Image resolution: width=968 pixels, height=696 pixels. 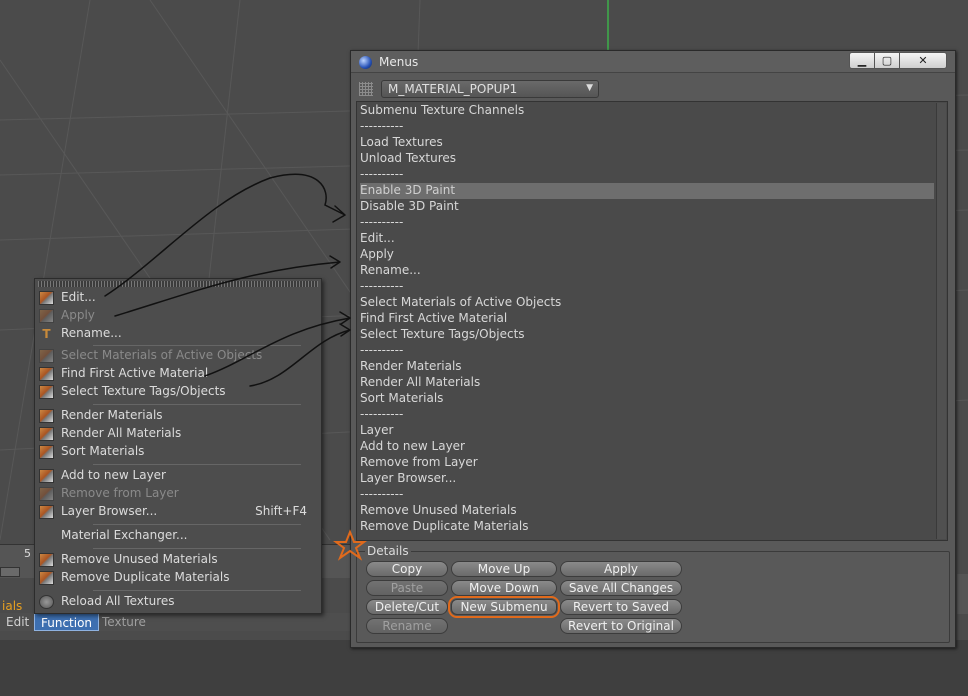 What do you see at coordinates (621, 626) in the screenshot?
I see `revert-to-original-button: Revert to Original` at bounding box center [621, 626].